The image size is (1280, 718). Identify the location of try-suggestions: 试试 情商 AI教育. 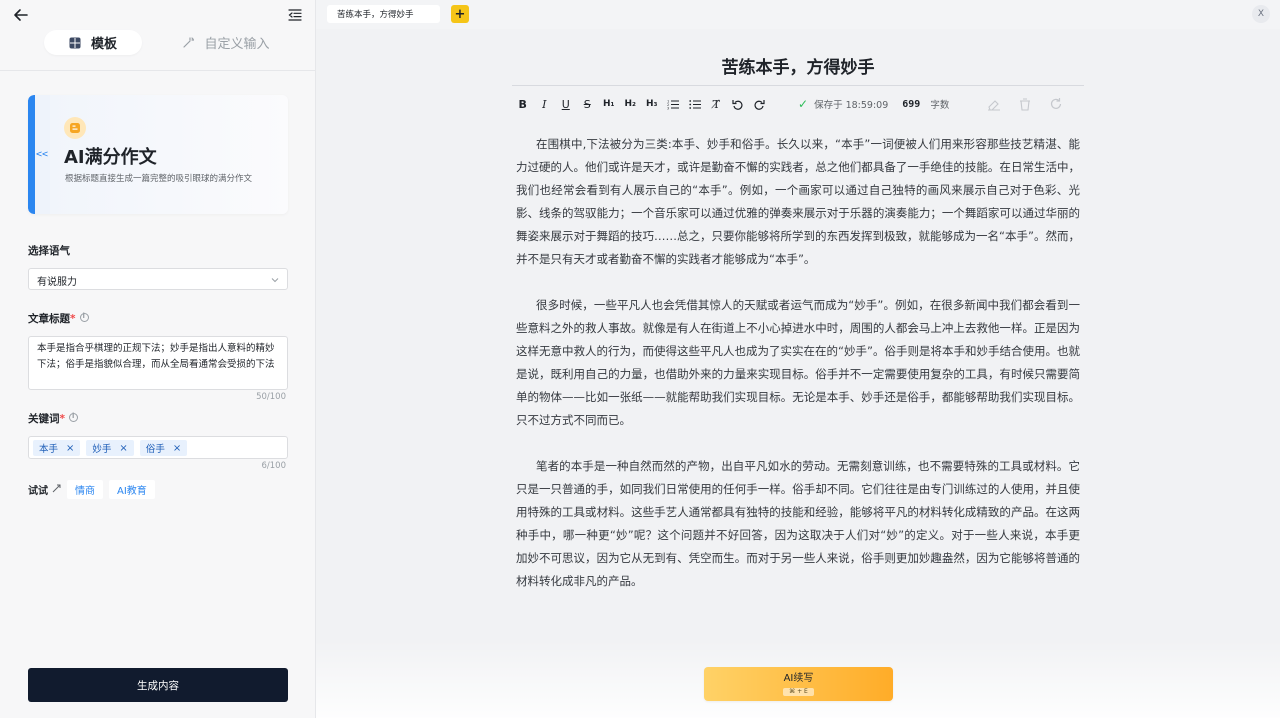
(91, 489).